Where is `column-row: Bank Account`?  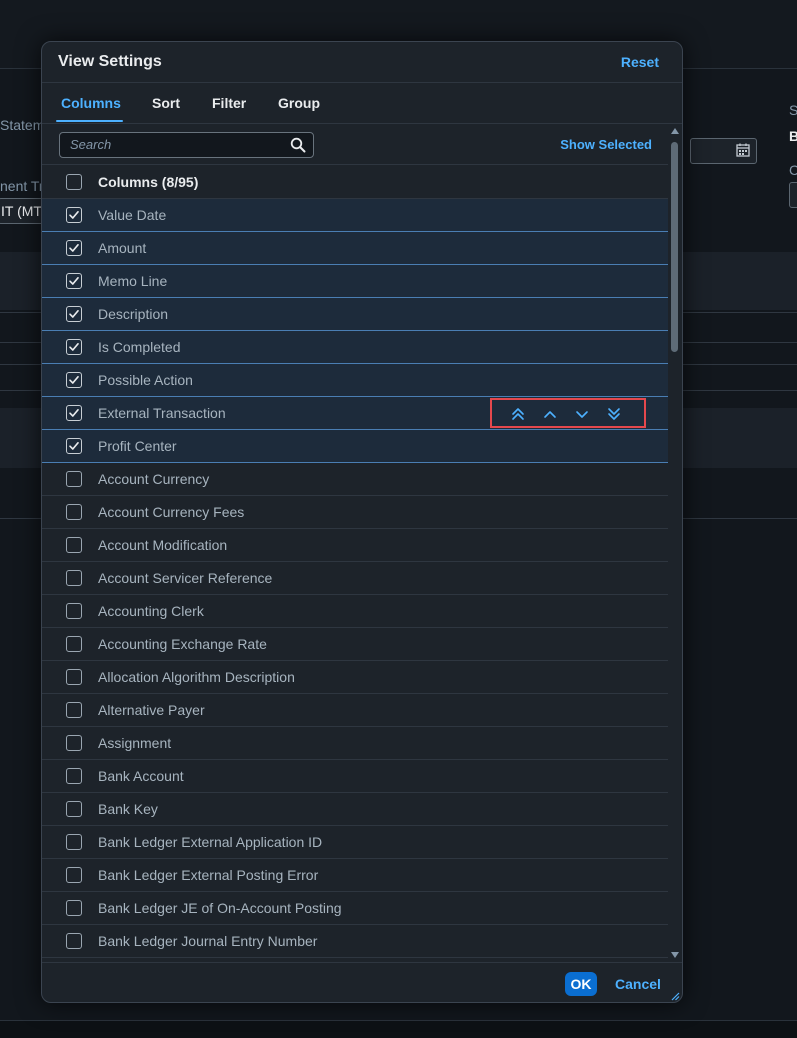 column-row: Bank Account is located at coordinates (355, 776).